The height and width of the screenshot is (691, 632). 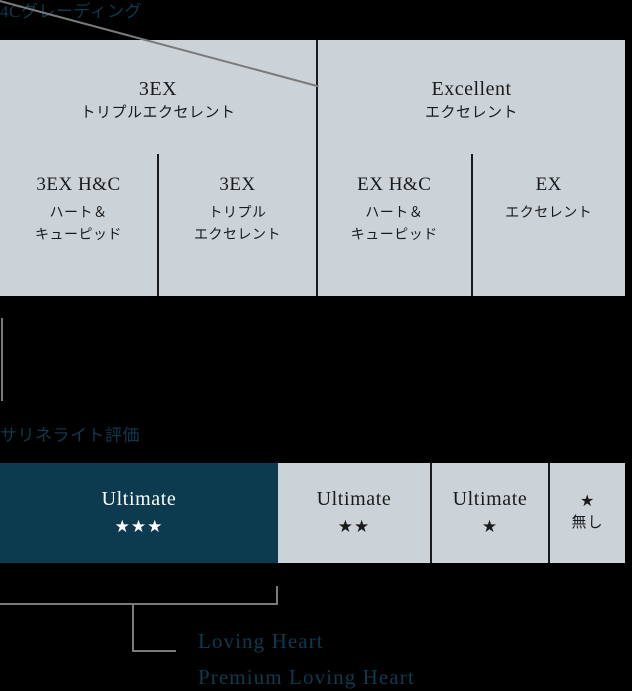 I want to click on bracket-line-horizontal-top, so click(x=139, y=604).